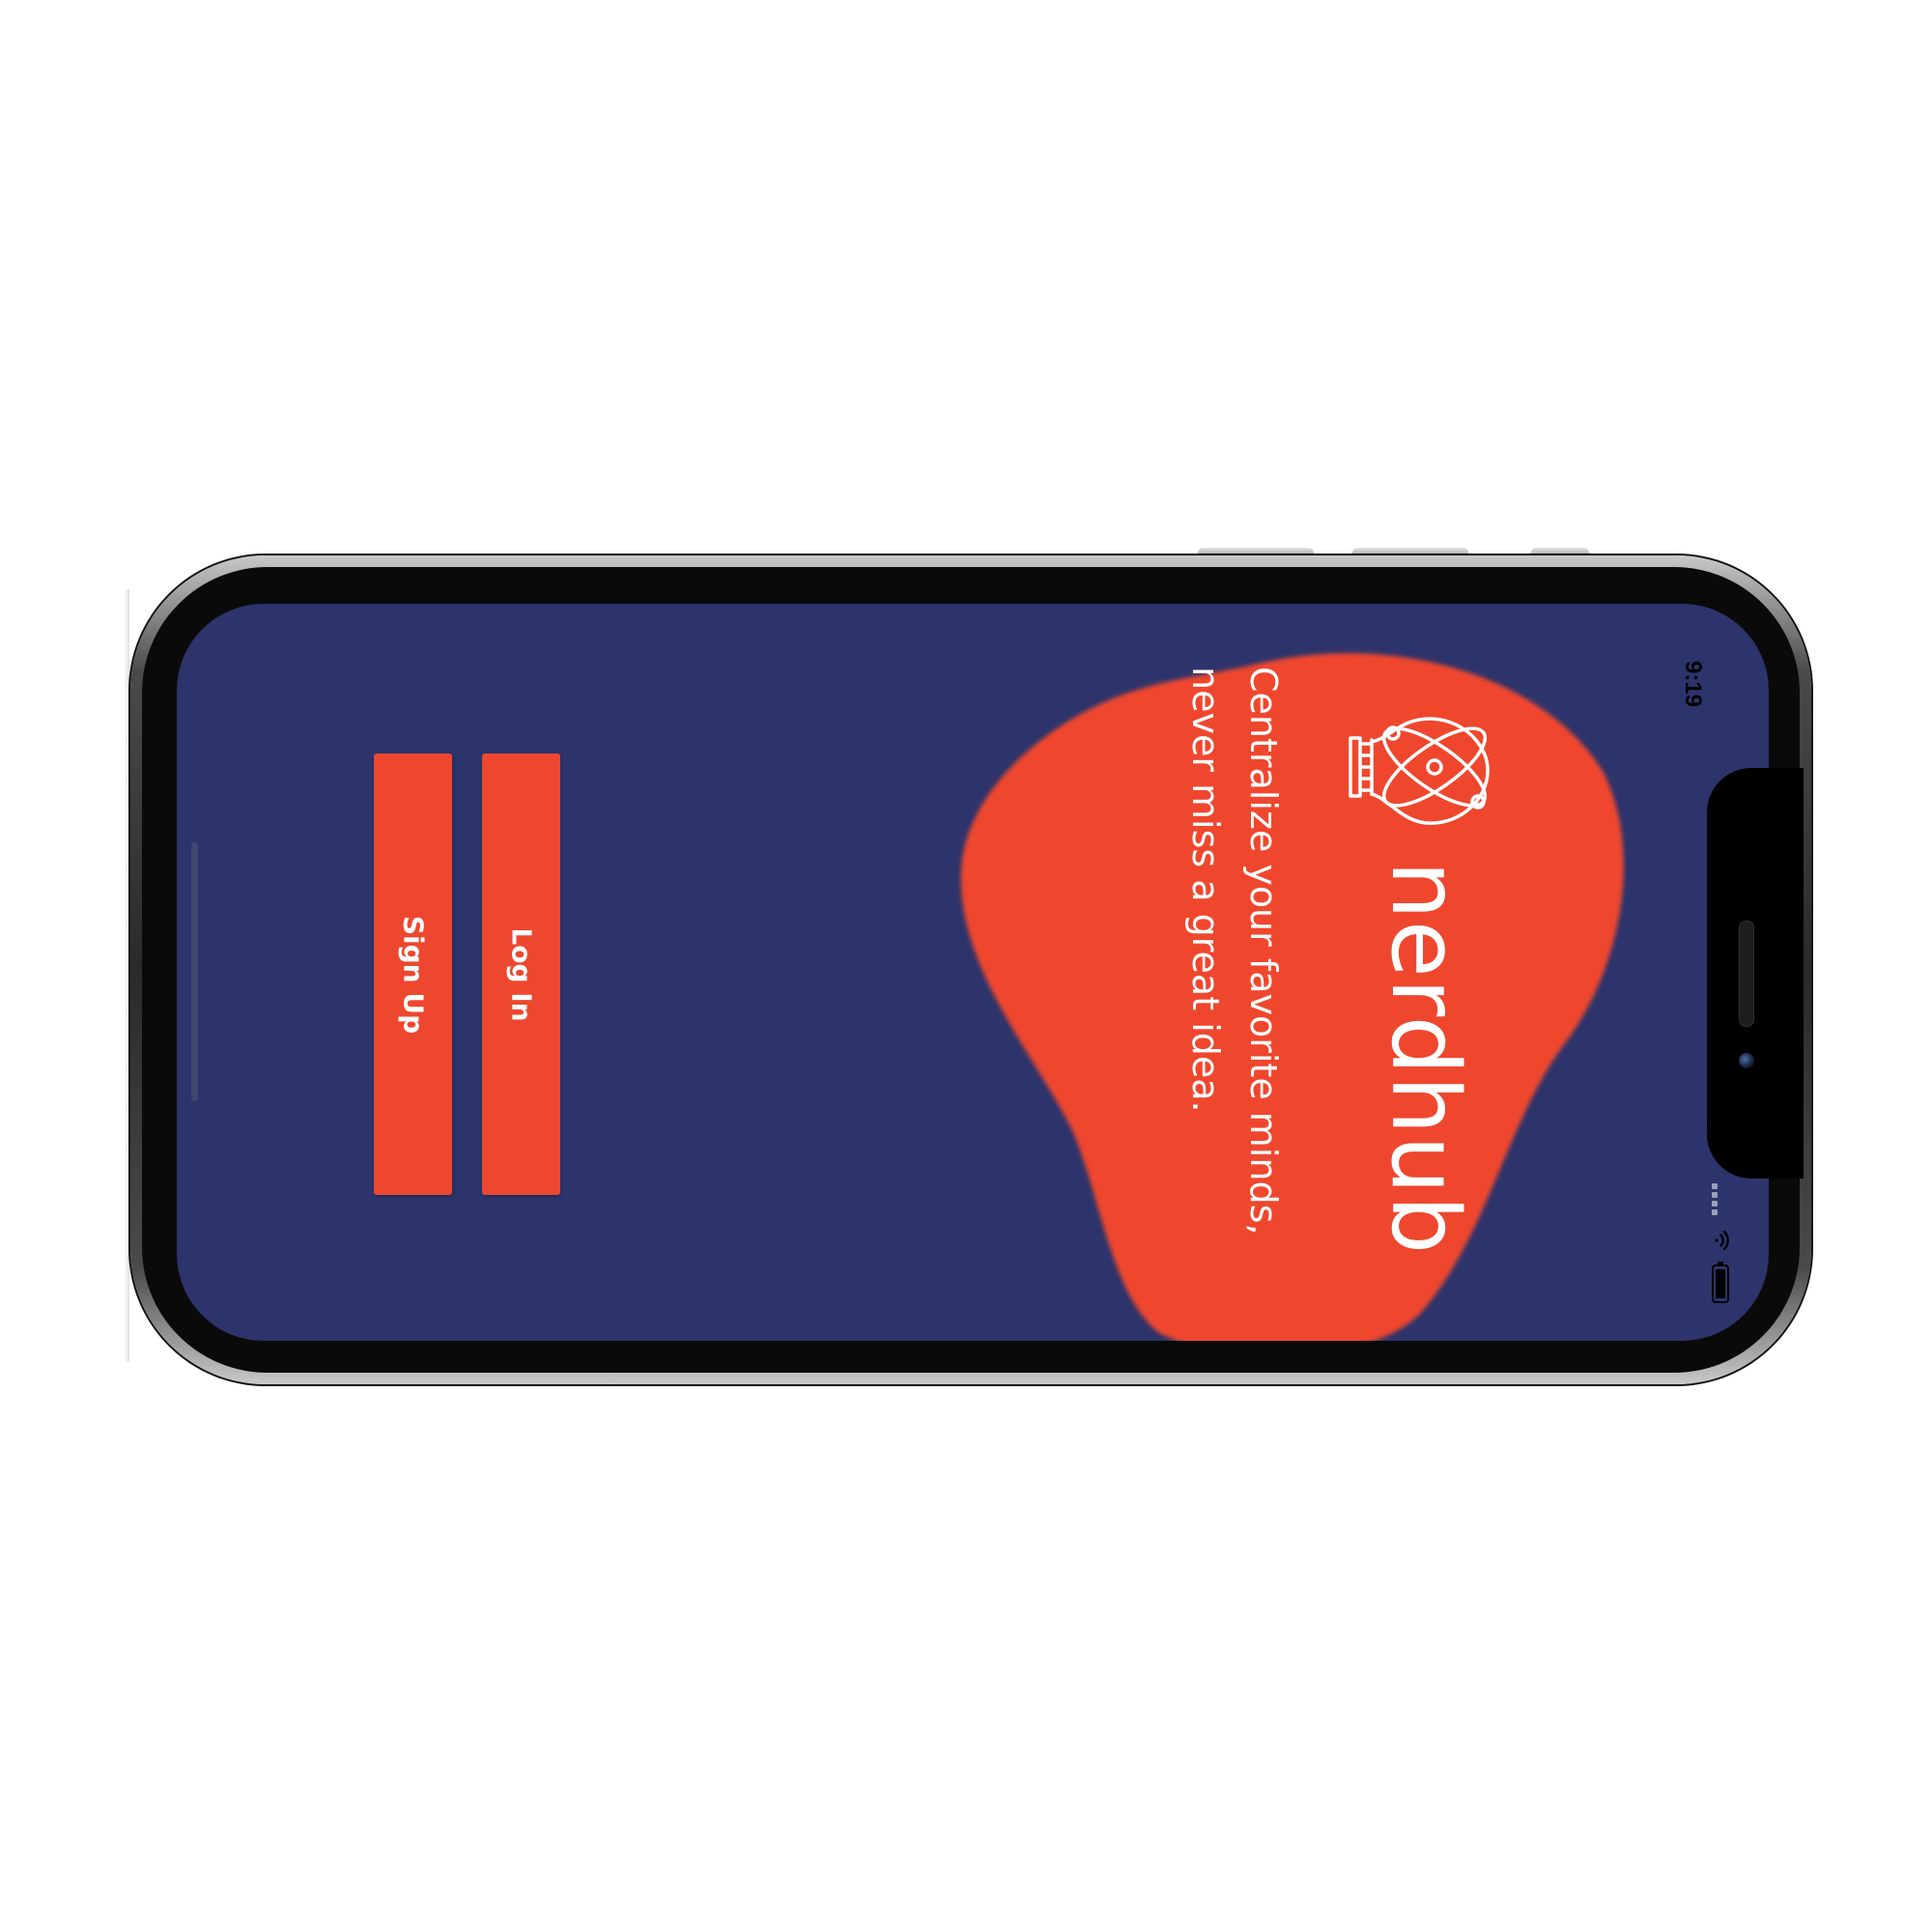 Image resolution: width=1932 pixels, height=1932 pixels. I want to click on lightbulb-atom-icon, so click(1419, 771).